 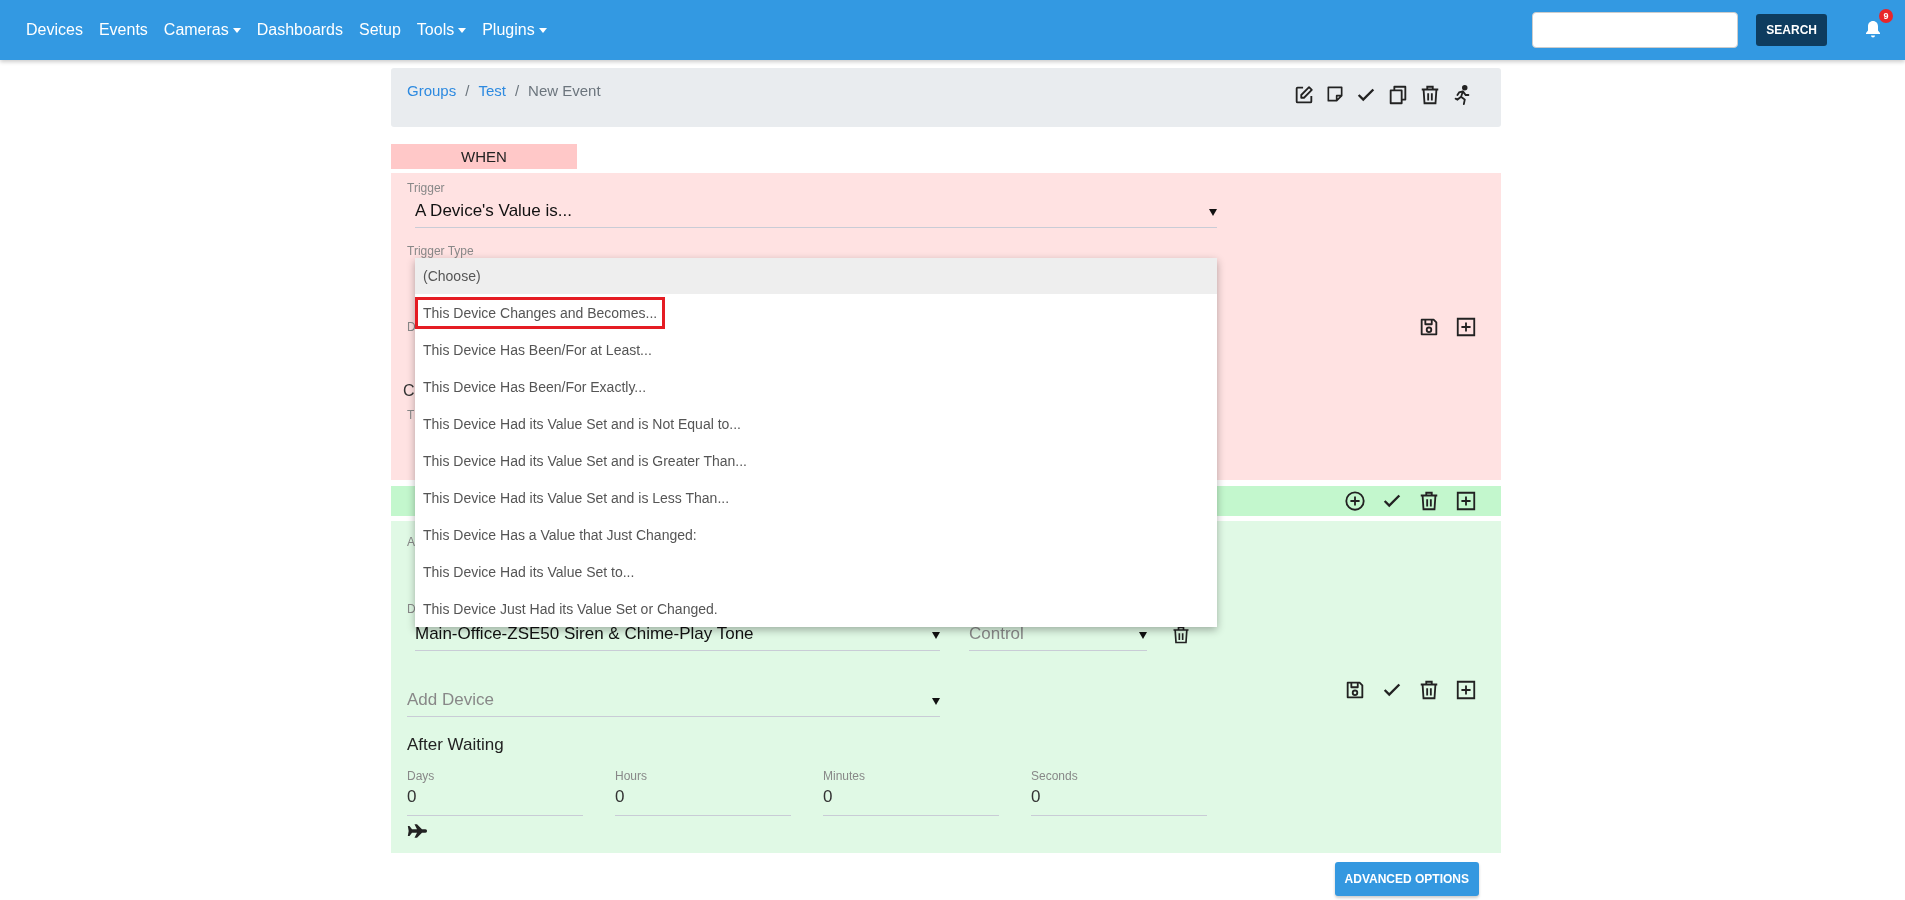 What do you see at coordinates (1119, 792) in the screenshot?
I see `time-field: Seconds 0` at bounding box center [1119, 792].